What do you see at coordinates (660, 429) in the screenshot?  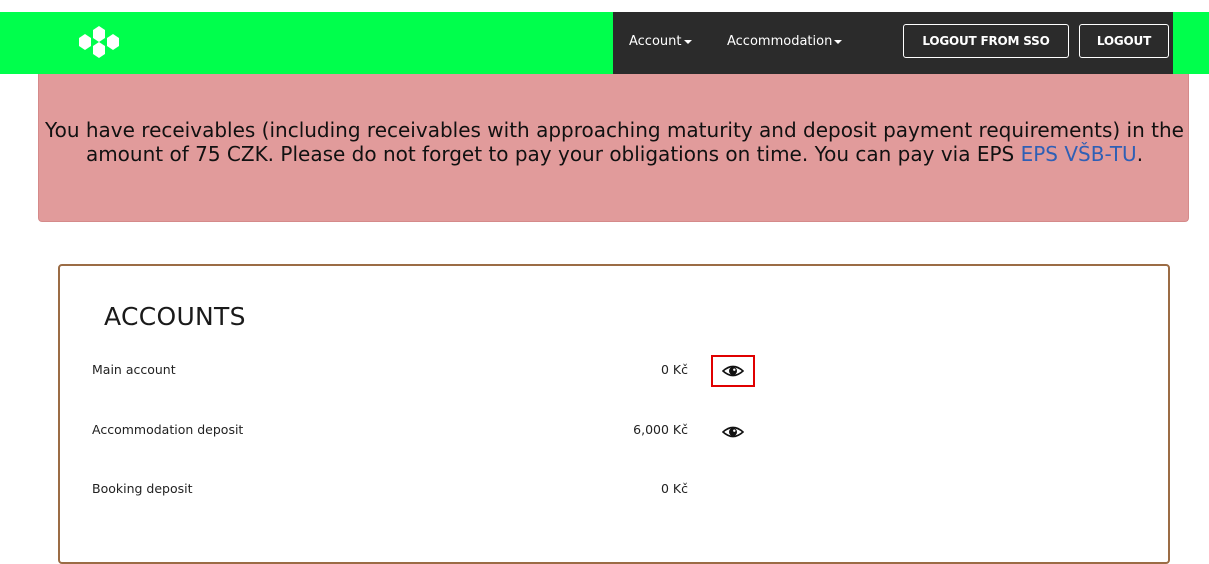 I see `row-value-accommodation-deposit: 6,000 Kč` at bounding box center [660, 429].